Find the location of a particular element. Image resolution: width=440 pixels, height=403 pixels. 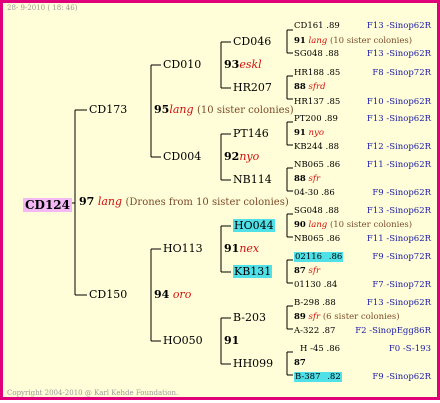

gen4-row: B-387 .82 is located at coordinates (318, 377).